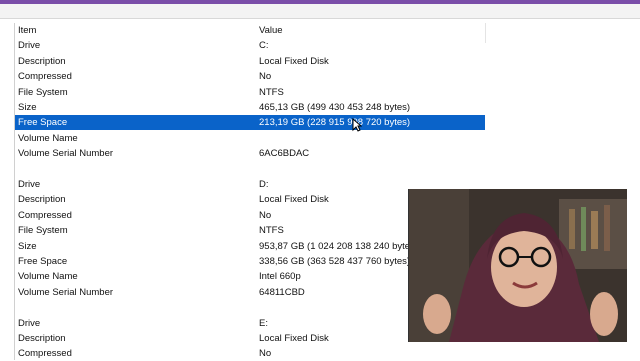 The height and width of the screenshot is (361, 640). What do you see at coordinates (250, 92) in the screenshot?
I see `table-row: File System NTFS` at bounding box center [250, 92].